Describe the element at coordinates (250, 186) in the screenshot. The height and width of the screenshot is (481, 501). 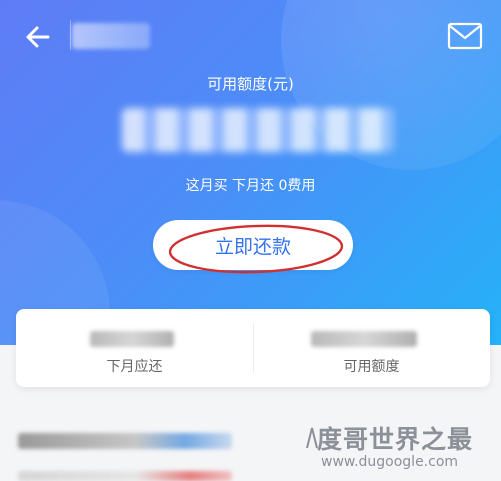
I see `promo-text: 这月买 下月还 0费用` at that location.